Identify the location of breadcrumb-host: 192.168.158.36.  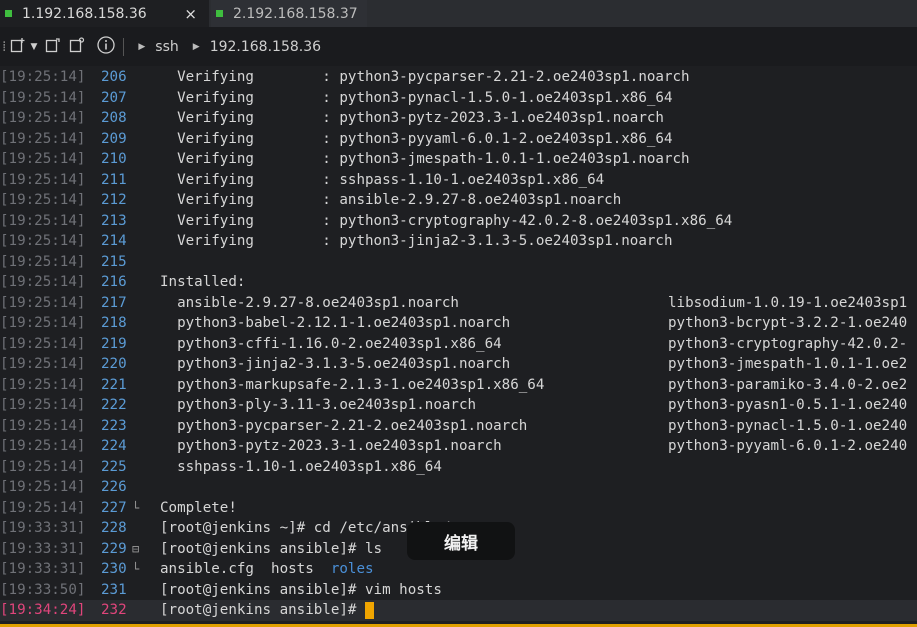
(265, 47).